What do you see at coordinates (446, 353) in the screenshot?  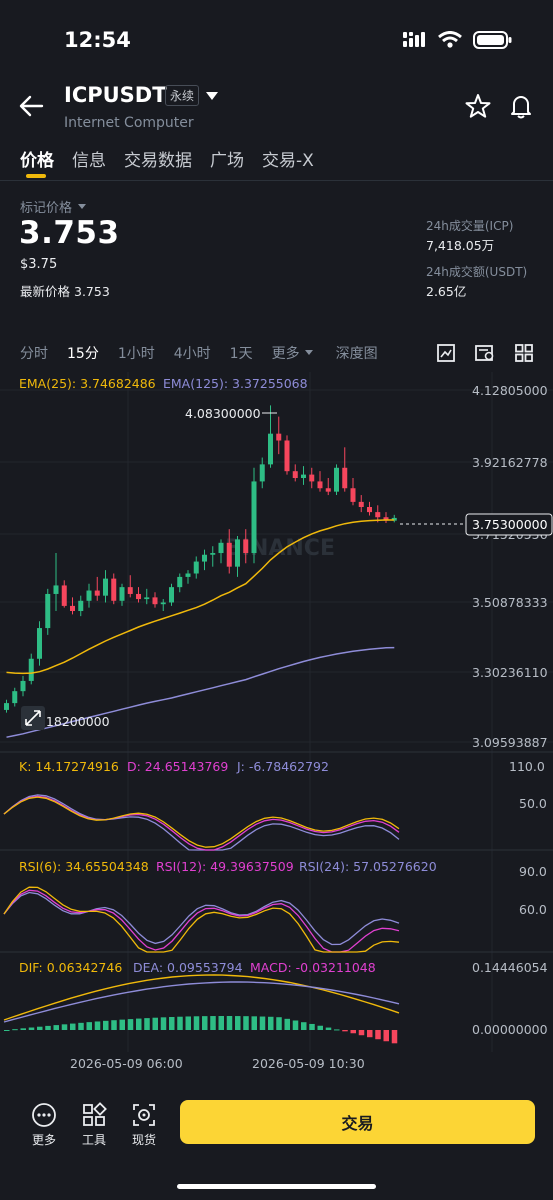 I see `indicator-settings-icon` at bounding box center [446, 353].